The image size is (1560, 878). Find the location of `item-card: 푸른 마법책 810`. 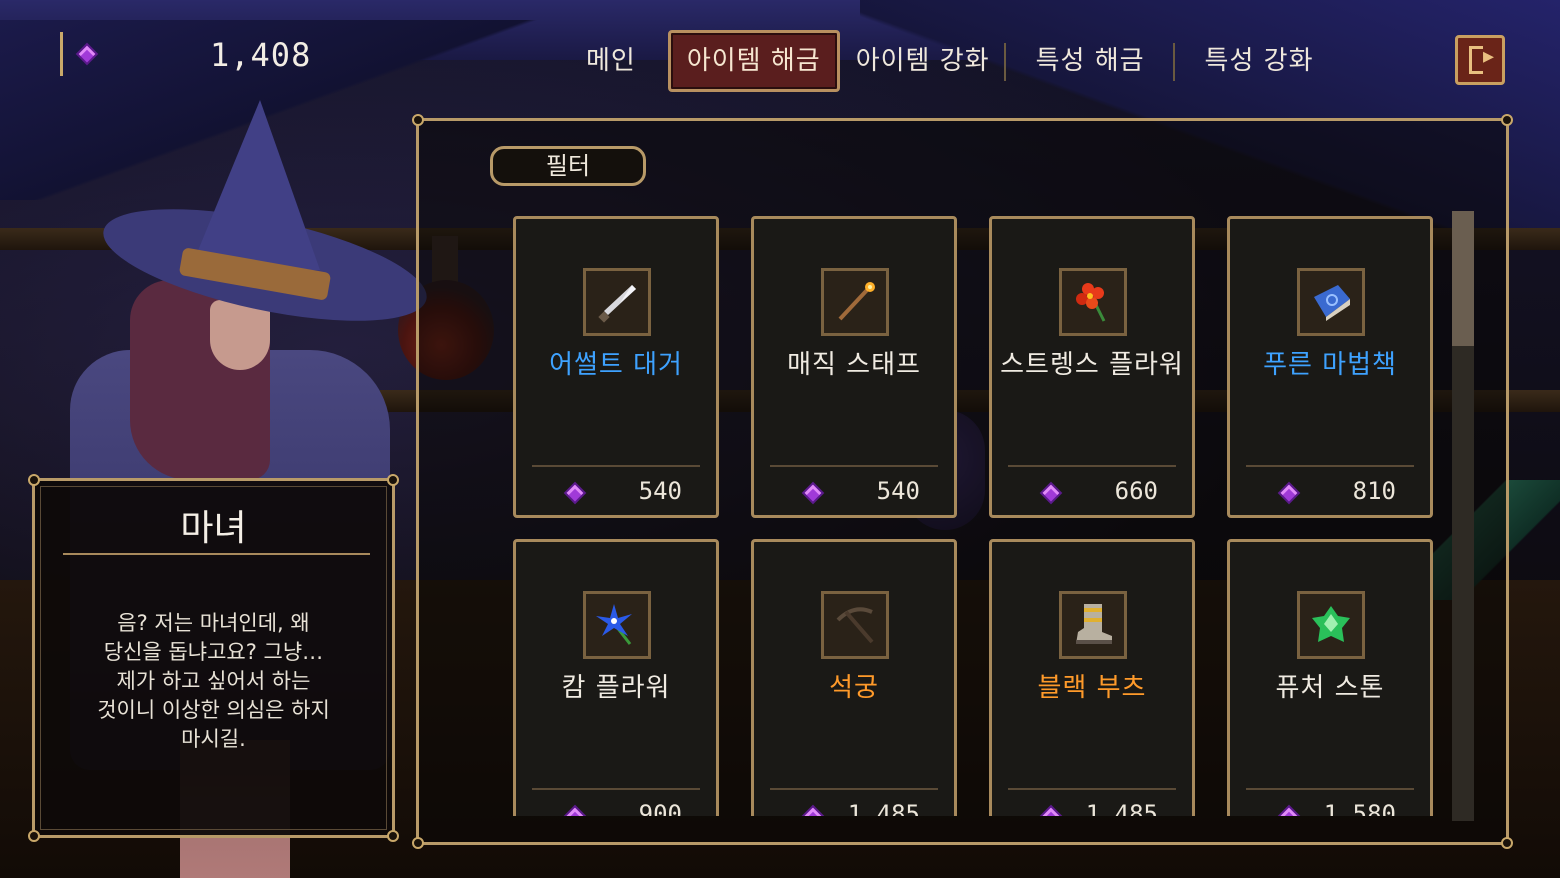

item-card: 푸른 마법책 810 is located at coordinates (1330, 367).